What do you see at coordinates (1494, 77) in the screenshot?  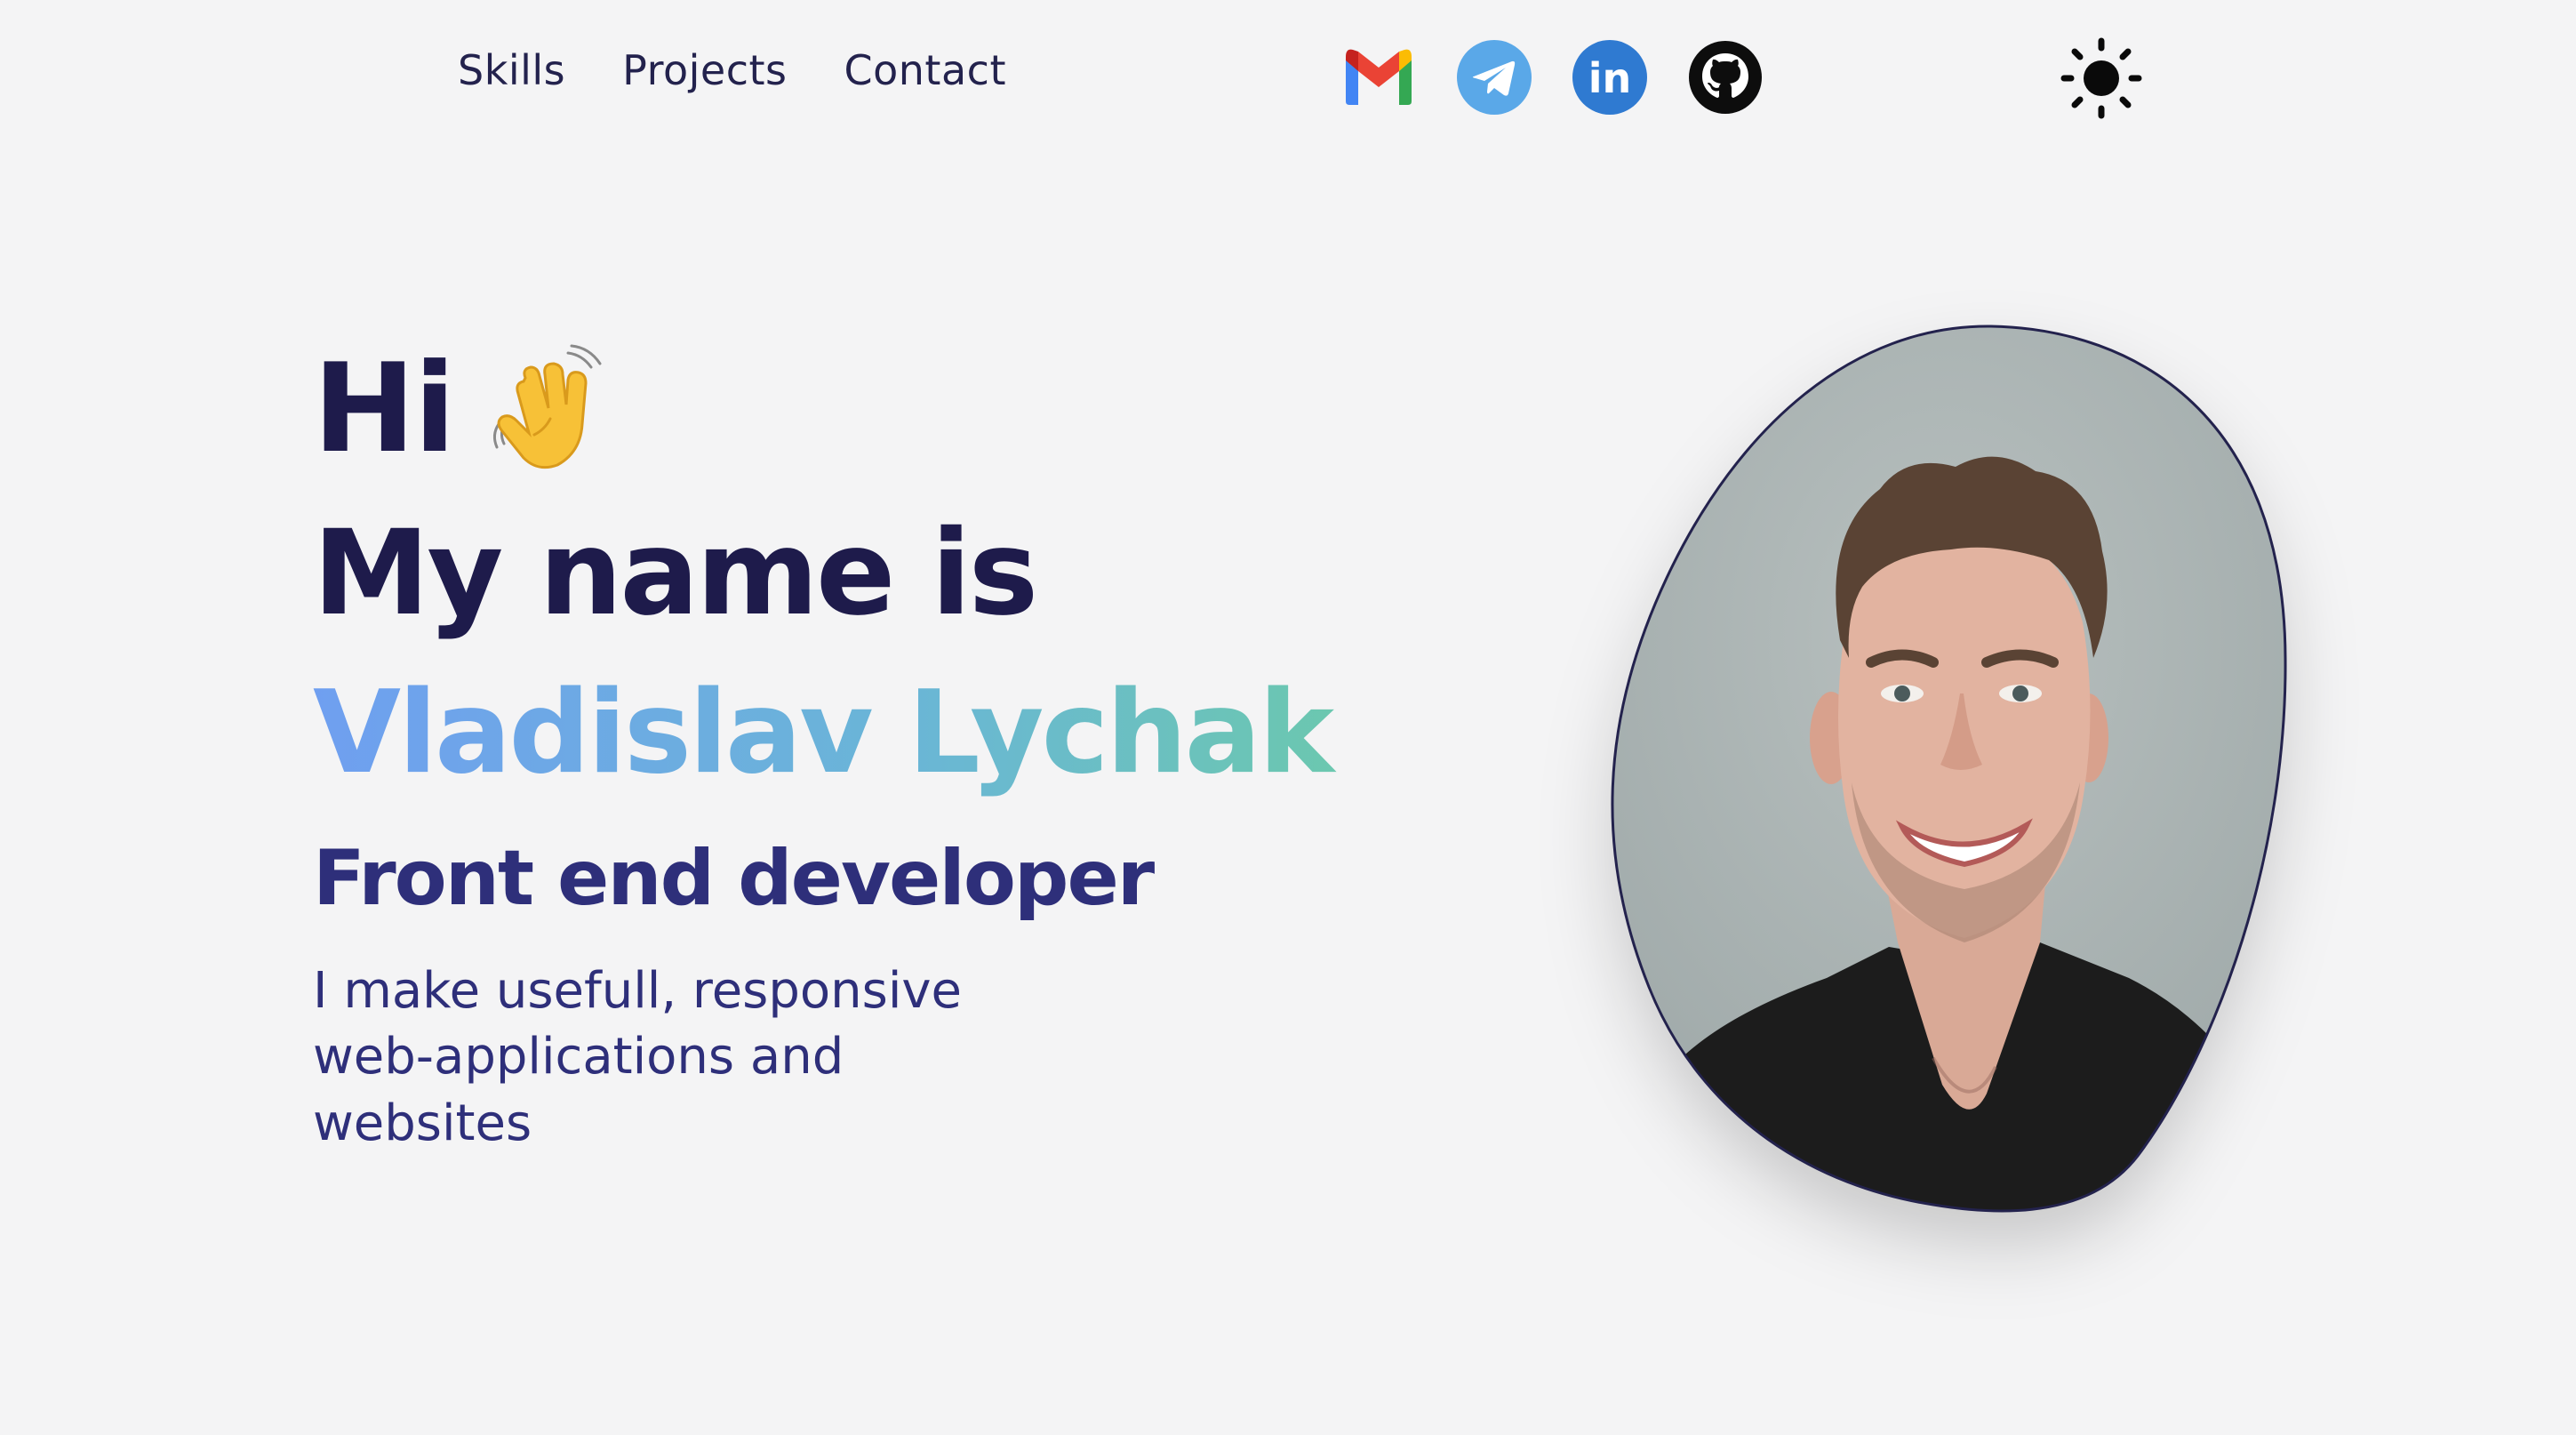 I see `telegram-icon` at bounding box center [1494, 77].